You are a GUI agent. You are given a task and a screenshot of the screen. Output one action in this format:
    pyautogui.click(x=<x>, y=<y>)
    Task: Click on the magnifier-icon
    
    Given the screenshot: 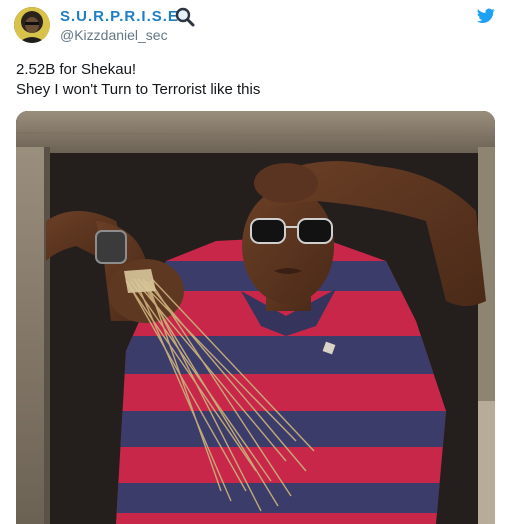 What is the action you would take?
    pyautogui.click(x=185, y=17)
    